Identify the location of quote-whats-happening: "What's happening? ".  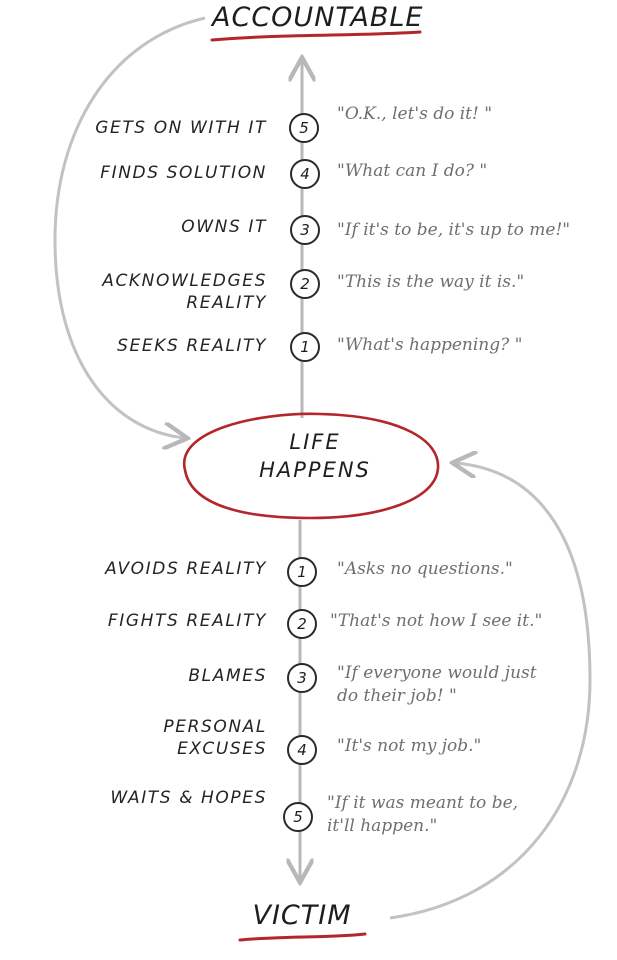
(430, 345).